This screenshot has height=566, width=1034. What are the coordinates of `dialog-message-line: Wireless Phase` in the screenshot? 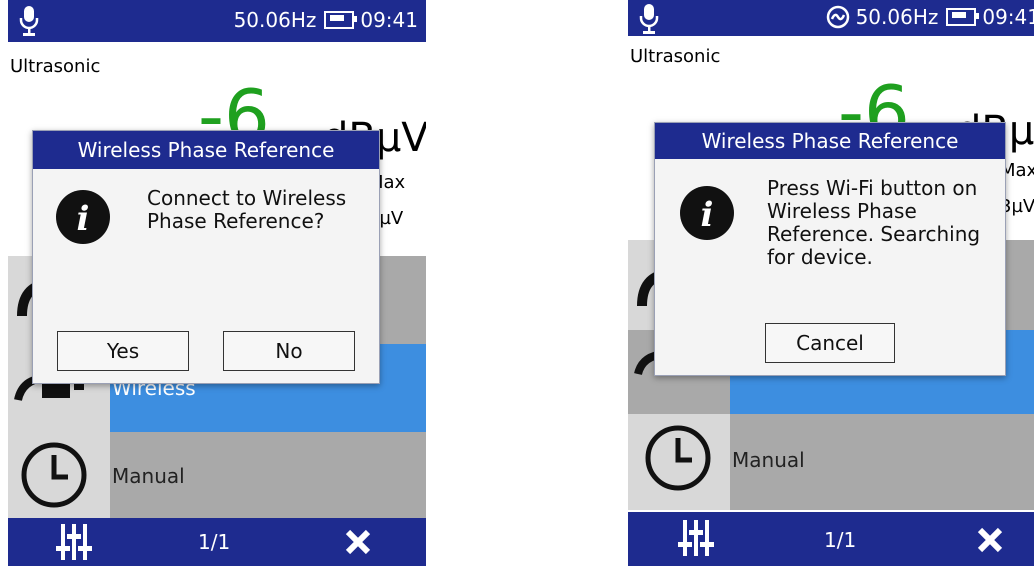 It's located at (842, 211).